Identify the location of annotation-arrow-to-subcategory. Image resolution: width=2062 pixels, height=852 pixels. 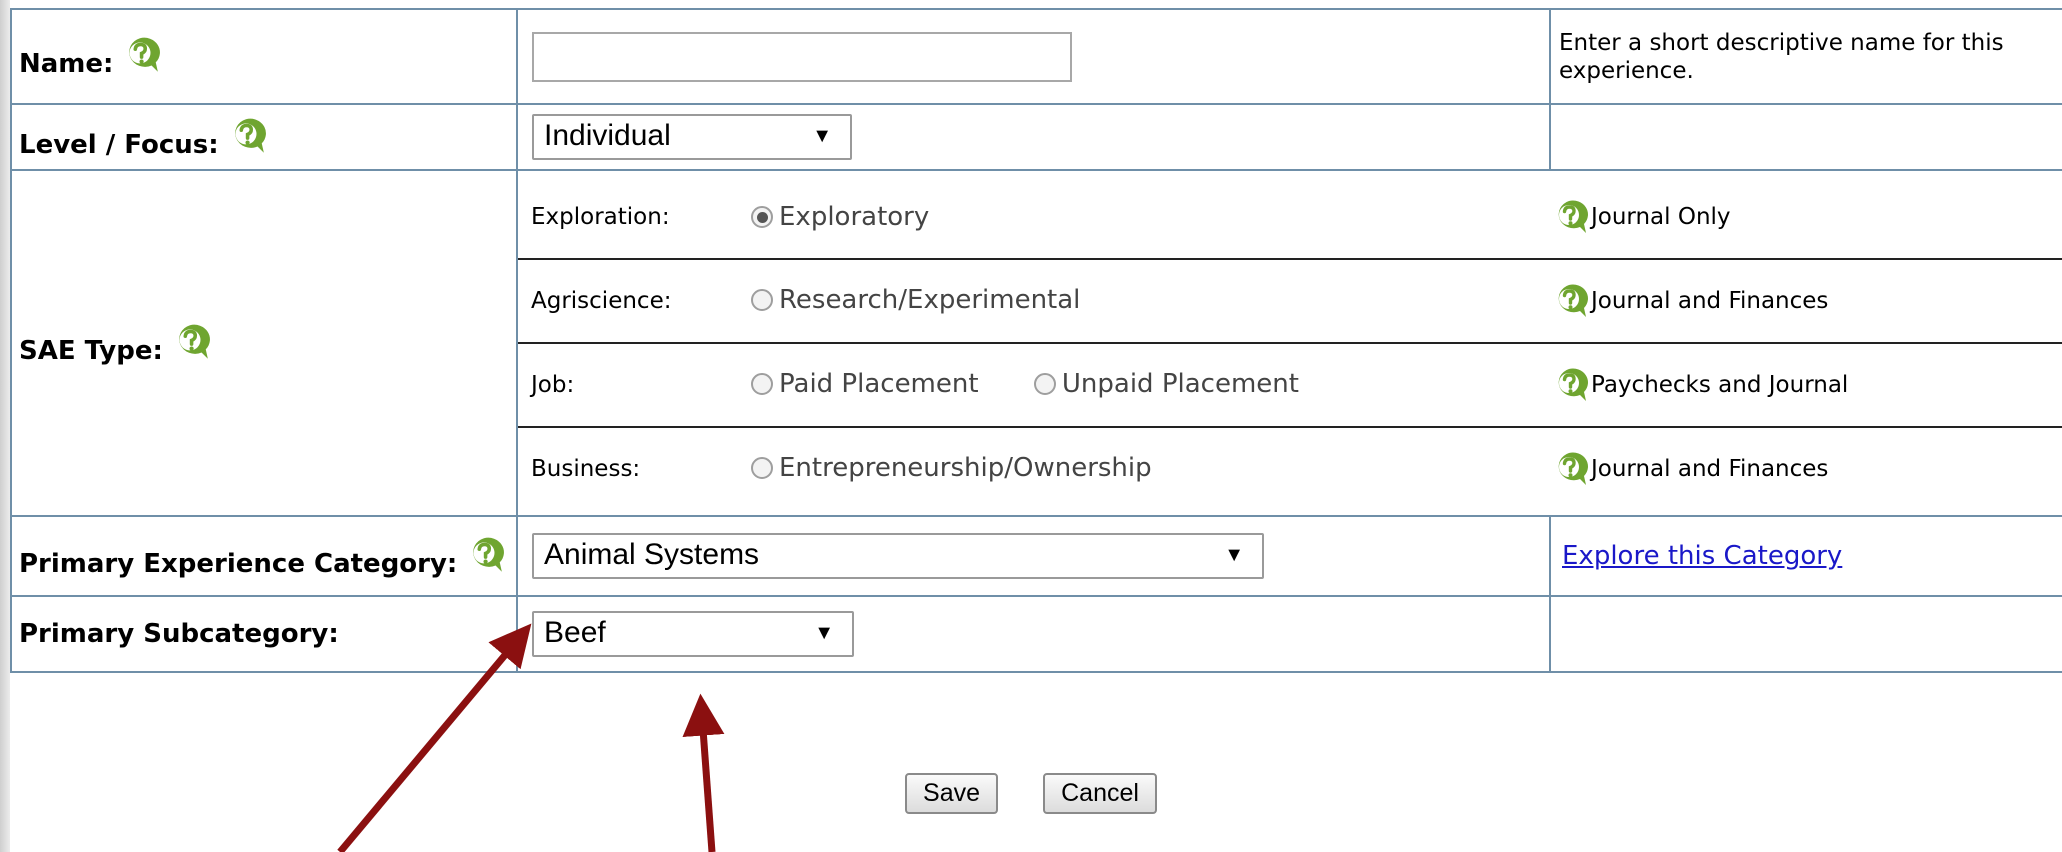
(703, 772).